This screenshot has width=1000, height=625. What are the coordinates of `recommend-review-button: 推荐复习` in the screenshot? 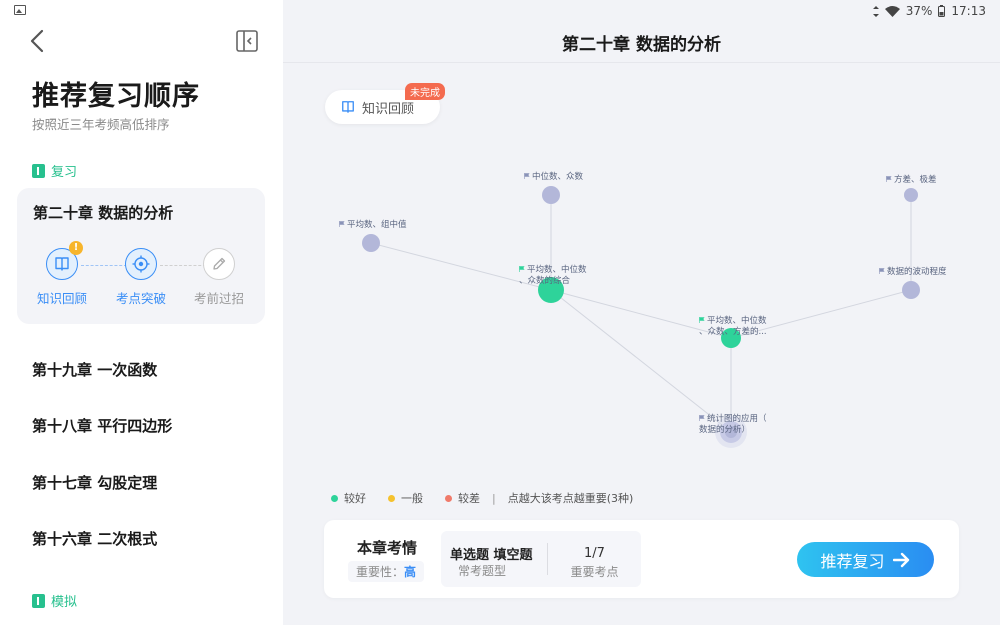 It's located at (865, 559).